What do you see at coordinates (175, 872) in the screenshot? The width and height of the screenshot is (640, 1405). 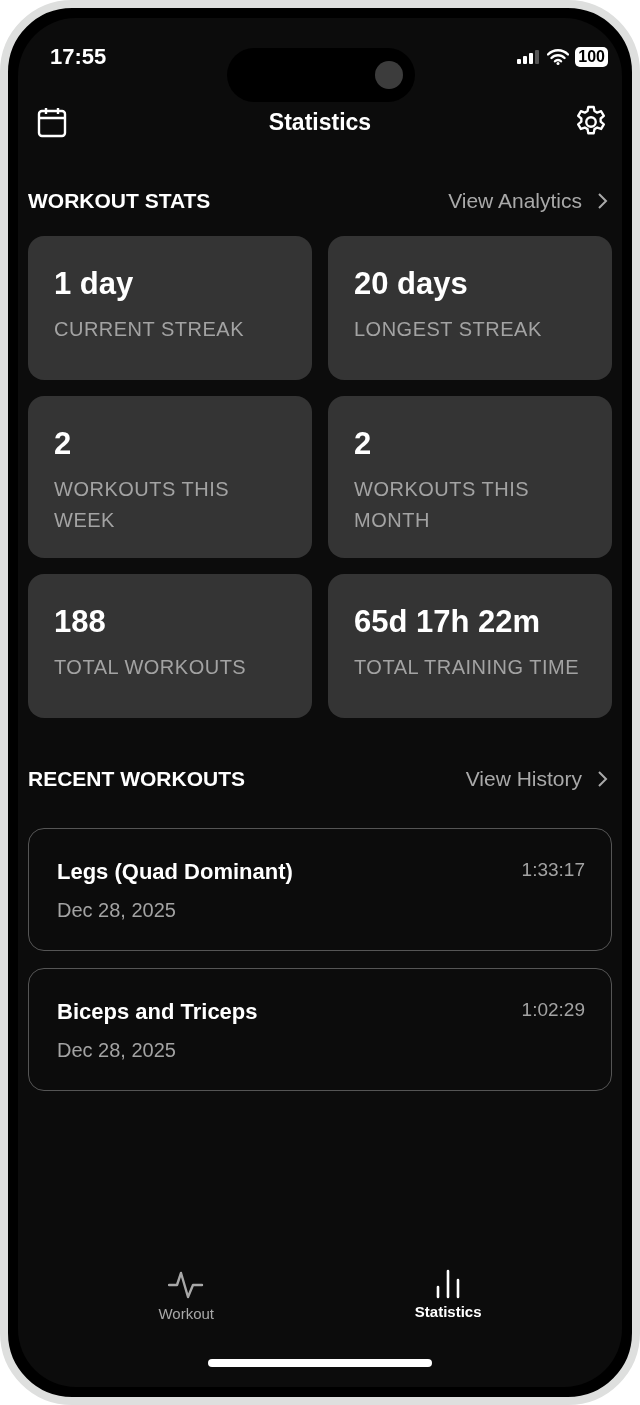 I see `workout-name: Legs (Quad Dominant)` at bounding box center [175, 872].